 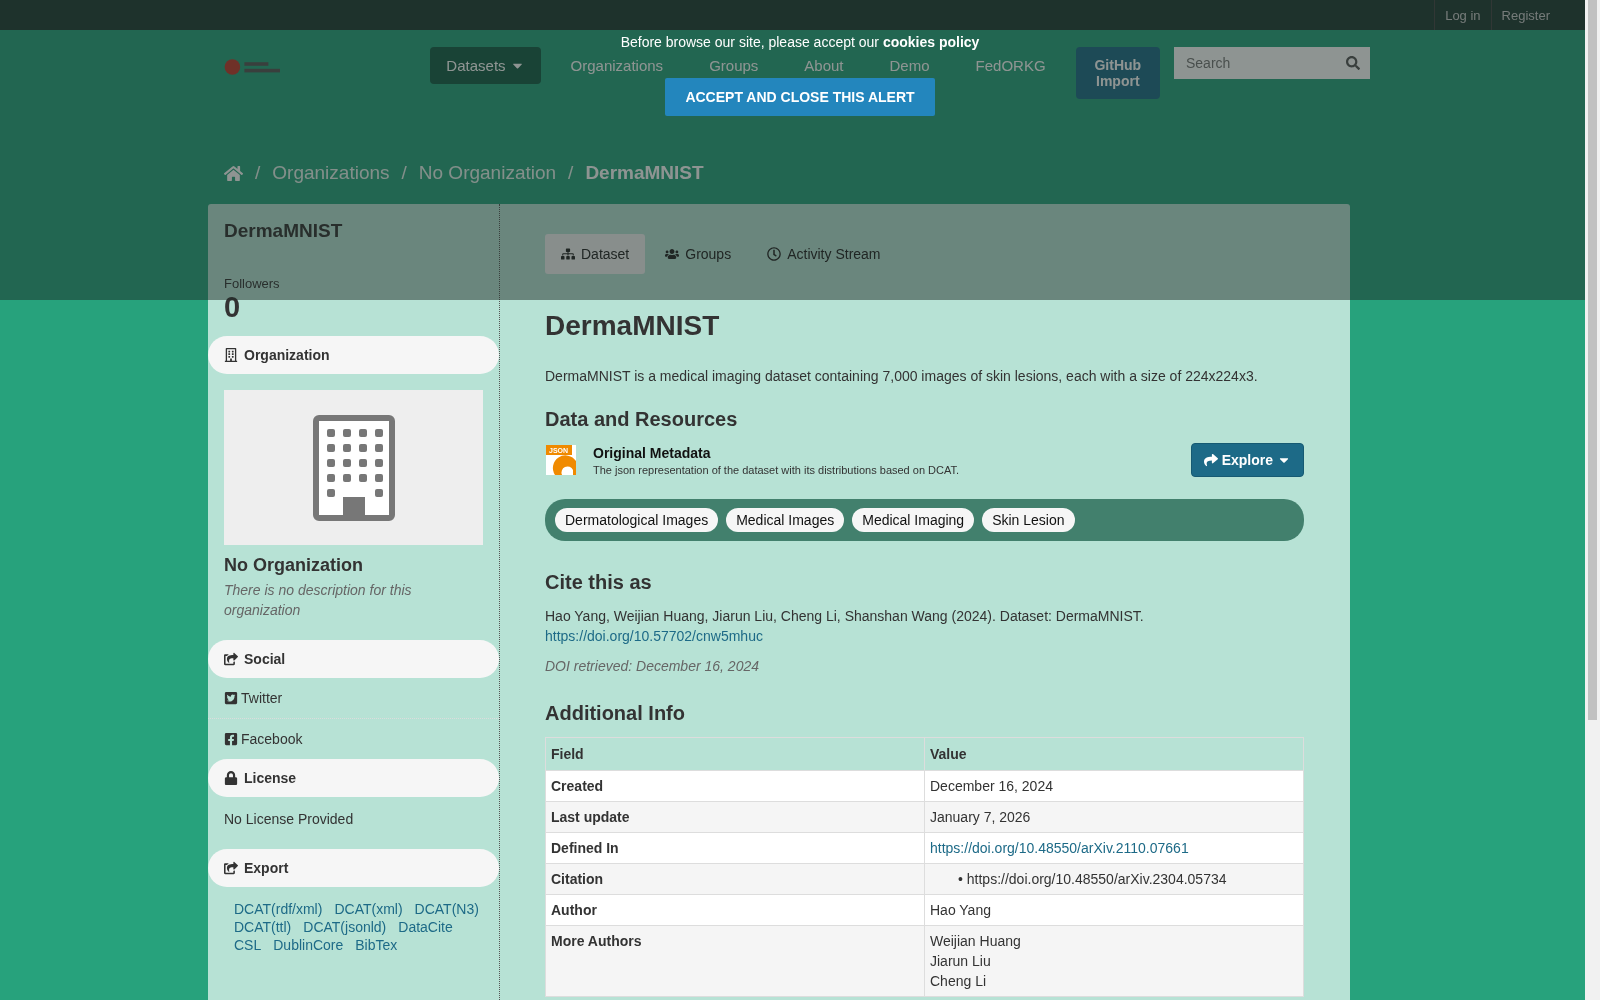 I want to click on social-link: Twitter, so click(x=353, y=698).